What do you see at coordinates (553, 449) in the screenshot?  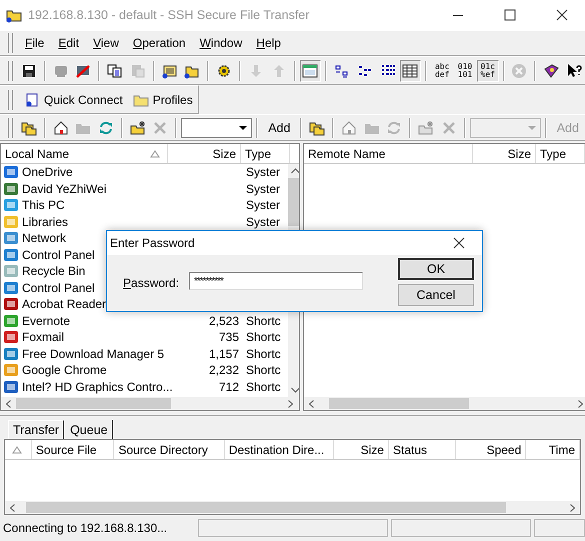 I see `column-header: Time` at bounding box center [553, 449].